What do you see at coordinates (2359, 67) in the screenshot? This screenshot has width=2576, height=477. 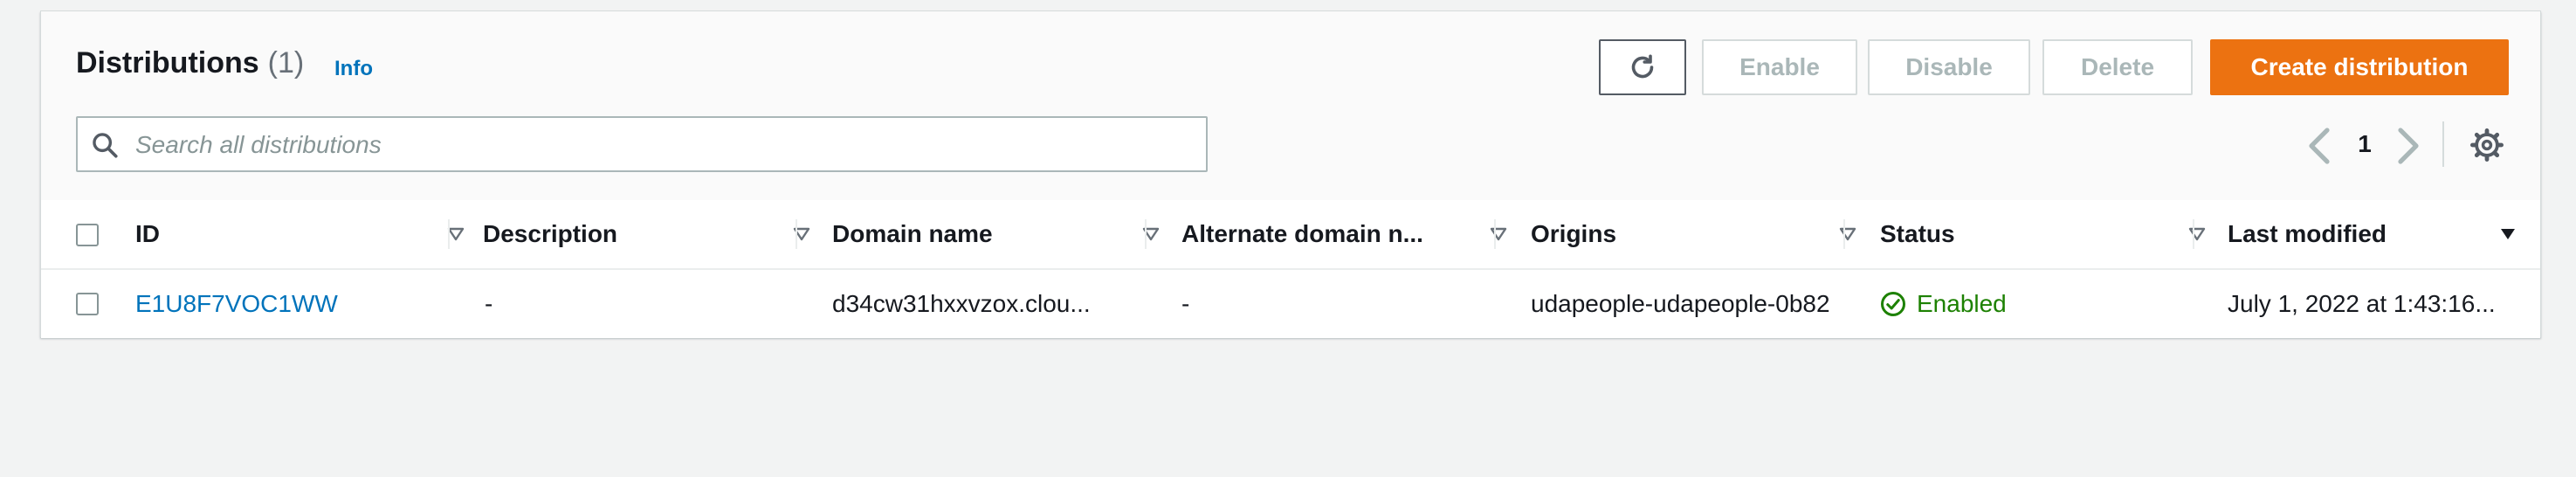 I see `create-distribution-button: Create distribution` at bounding box center [2359, 67].